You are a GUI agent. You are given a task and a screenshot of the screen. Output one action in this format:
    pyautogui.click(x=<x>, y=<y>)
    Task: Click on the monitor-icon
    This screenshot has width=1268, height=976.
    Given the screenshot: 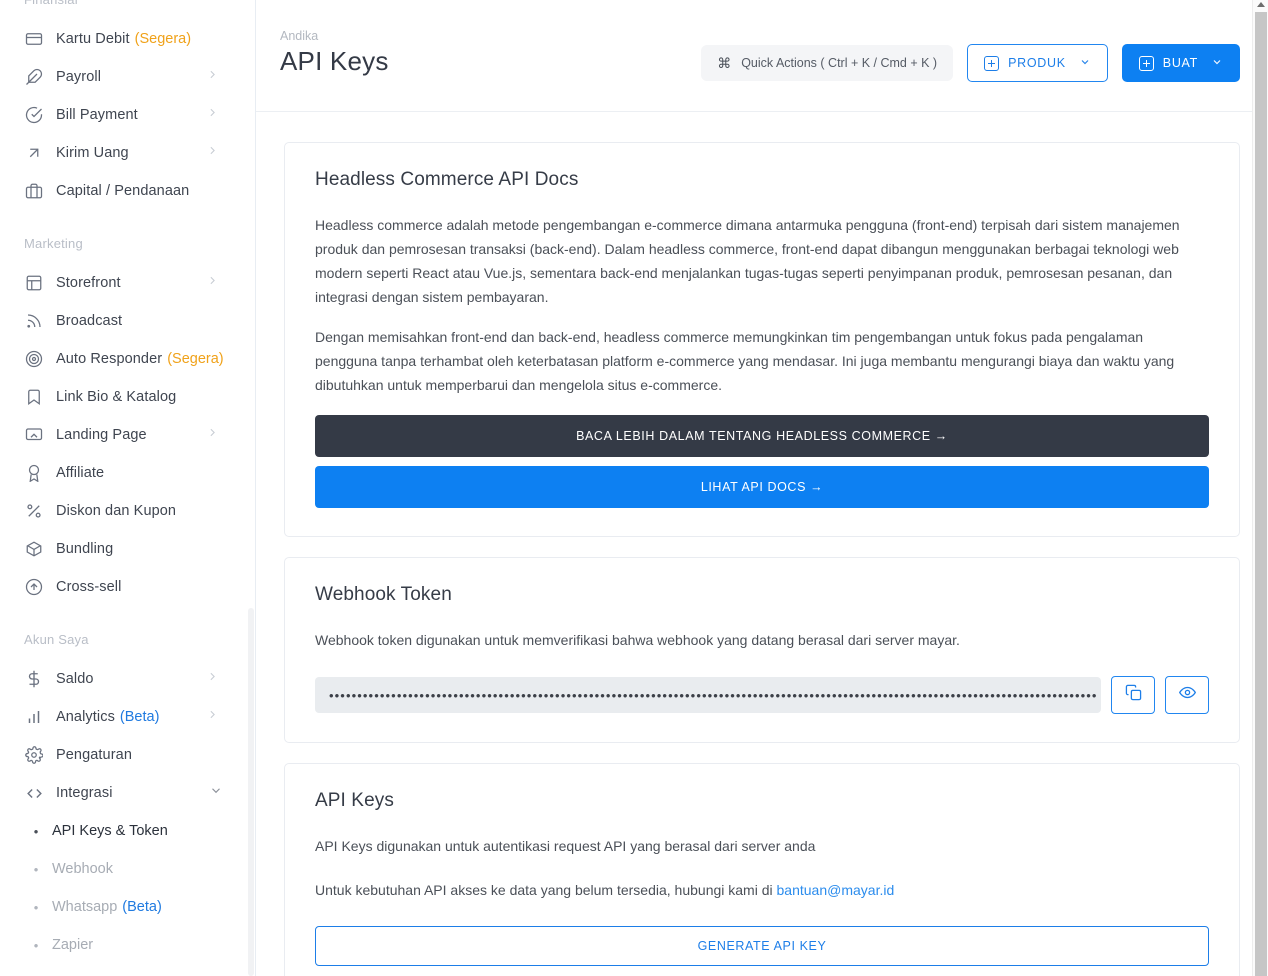 What is the action you would take?
    pyautogui.click(x=34, y=435)
    